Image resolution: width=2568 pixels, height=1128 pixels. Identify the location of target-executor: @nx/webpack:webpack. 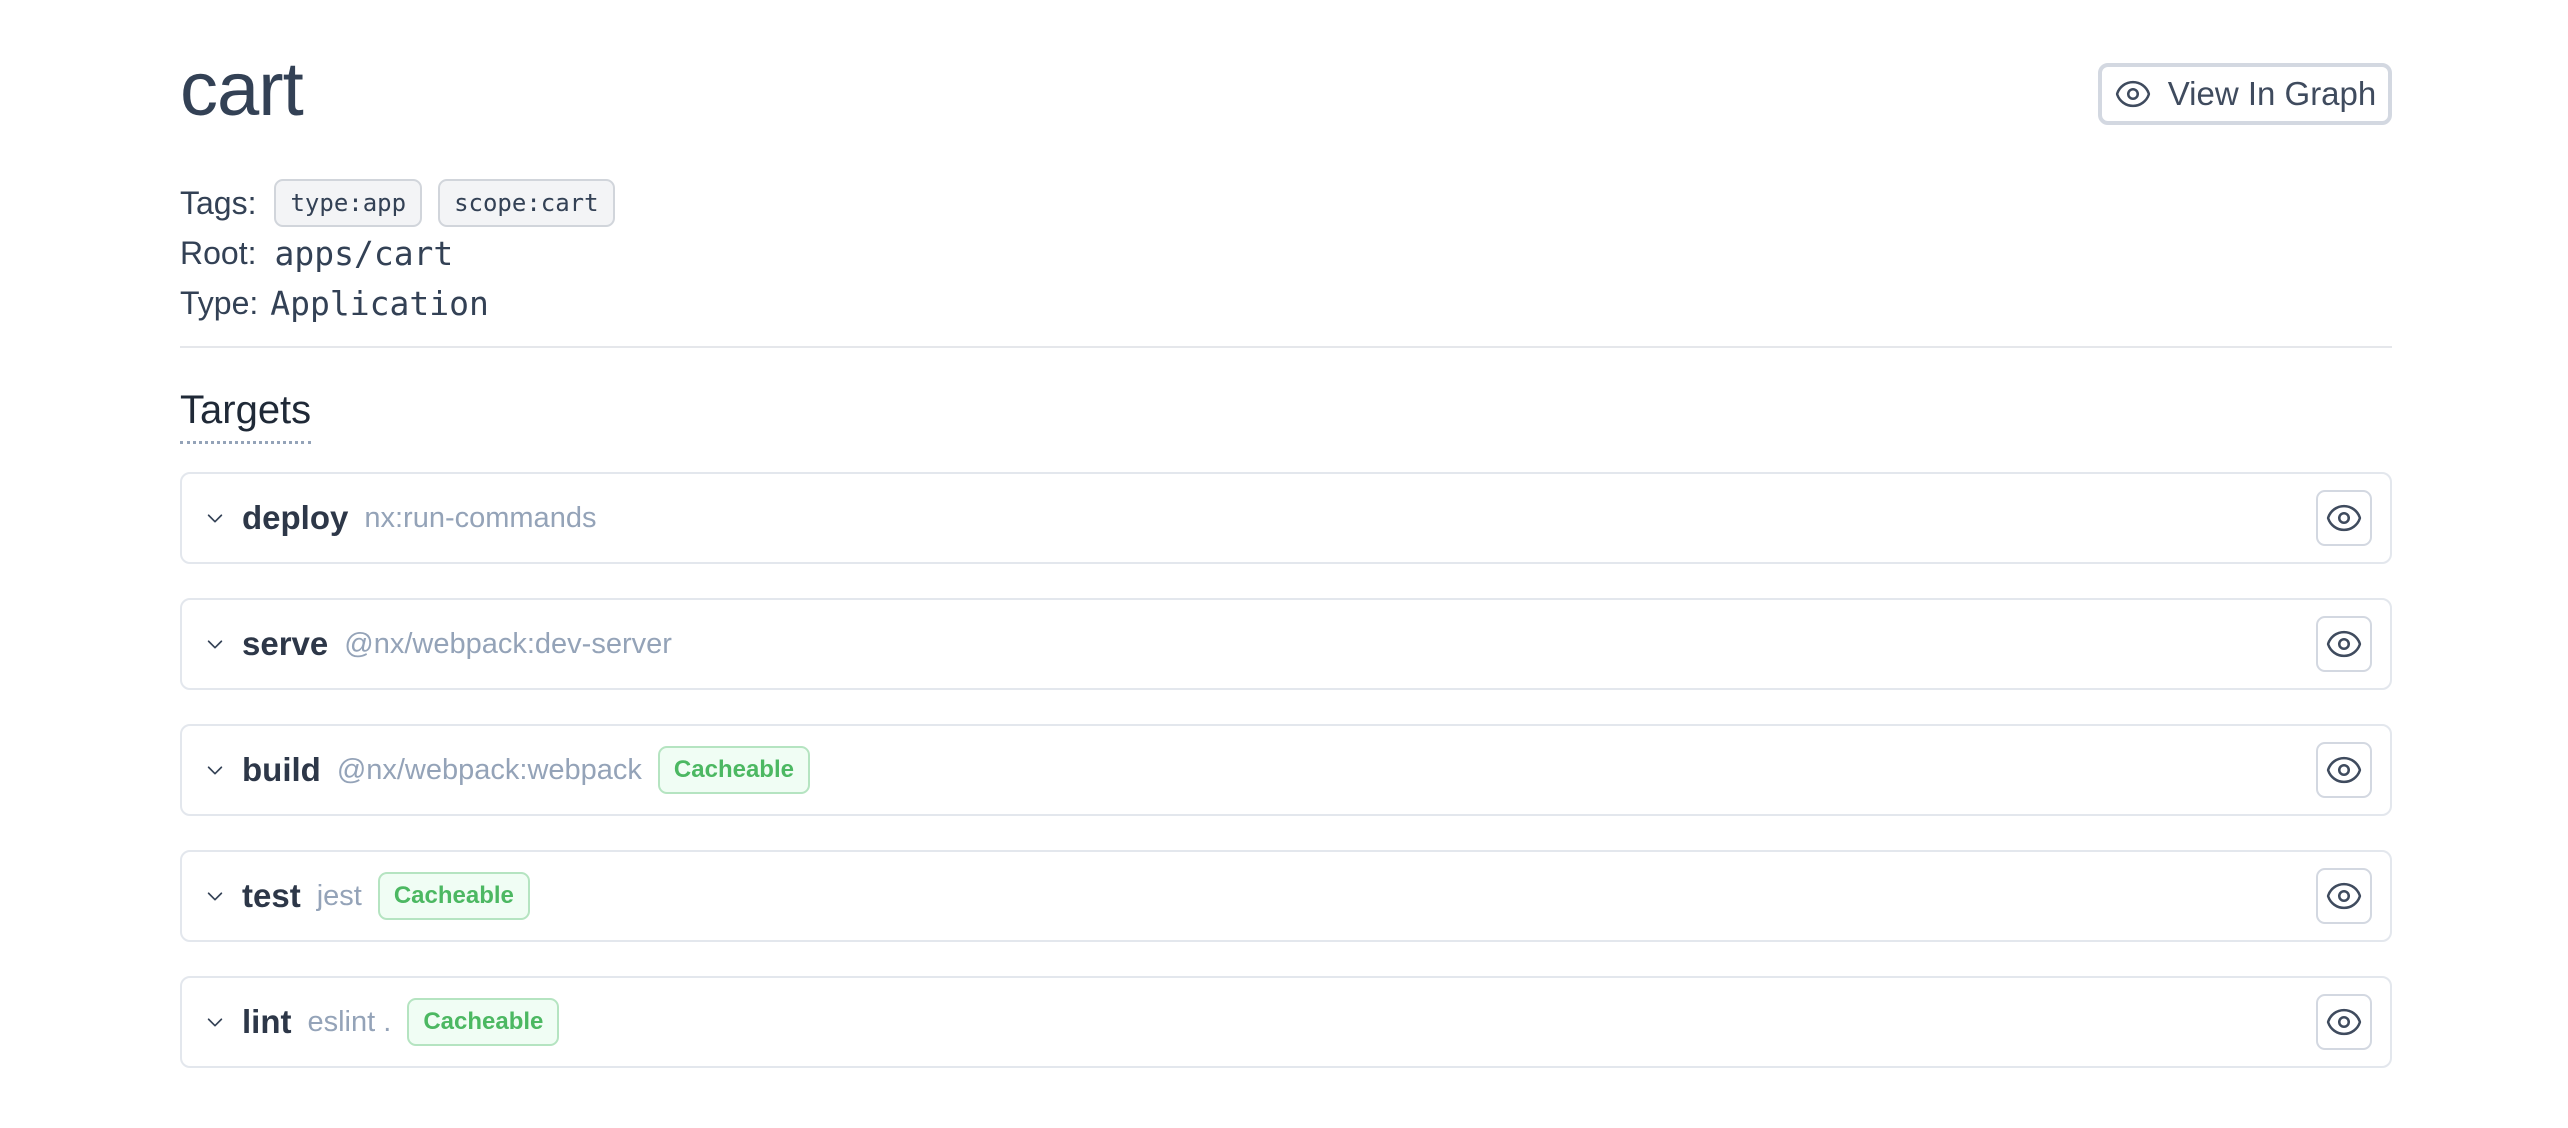
(489, 769).